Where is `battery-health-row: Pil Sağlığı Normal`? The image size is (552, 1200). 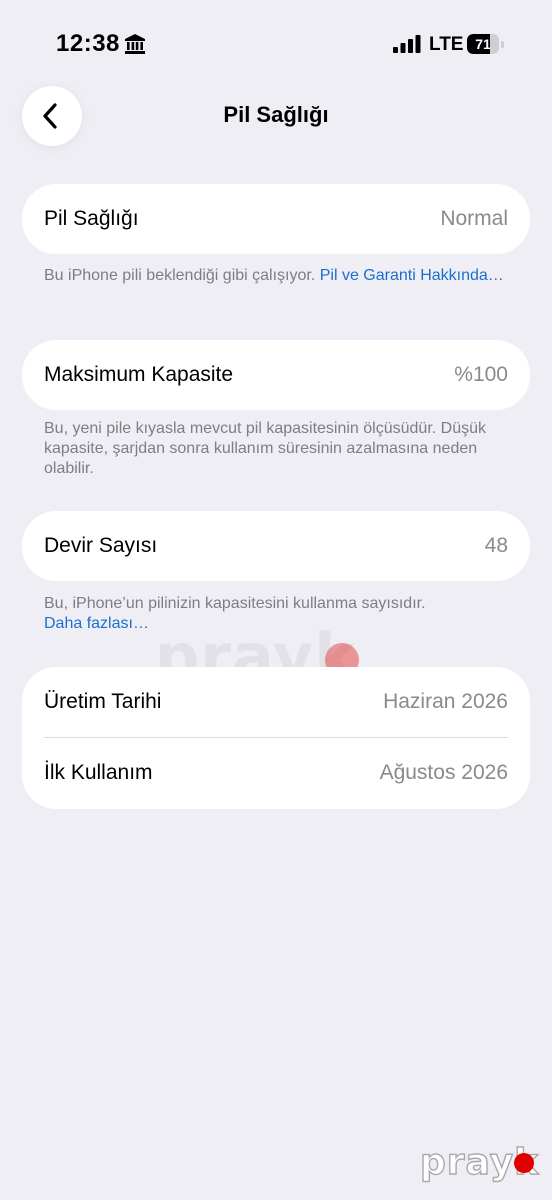
battery-health-row: Pil Sağlığı Normal is located at coordinates (276, 219).